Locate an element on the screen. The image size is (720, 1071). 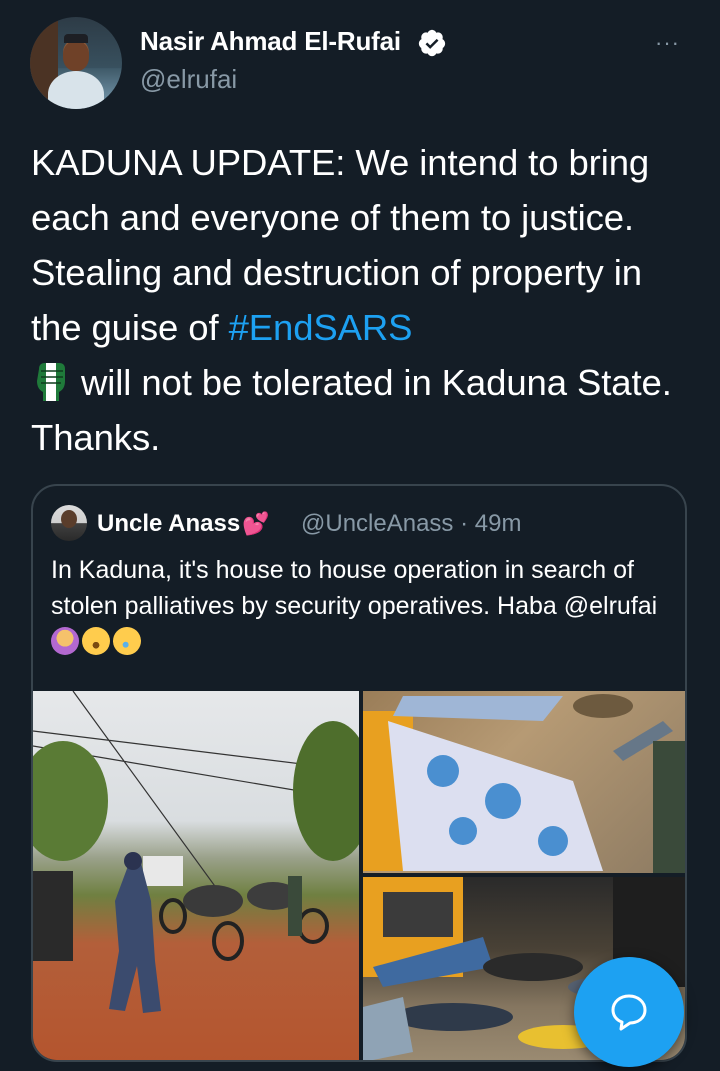
speech-bubble-icon is located at coordinates (629, 1012).